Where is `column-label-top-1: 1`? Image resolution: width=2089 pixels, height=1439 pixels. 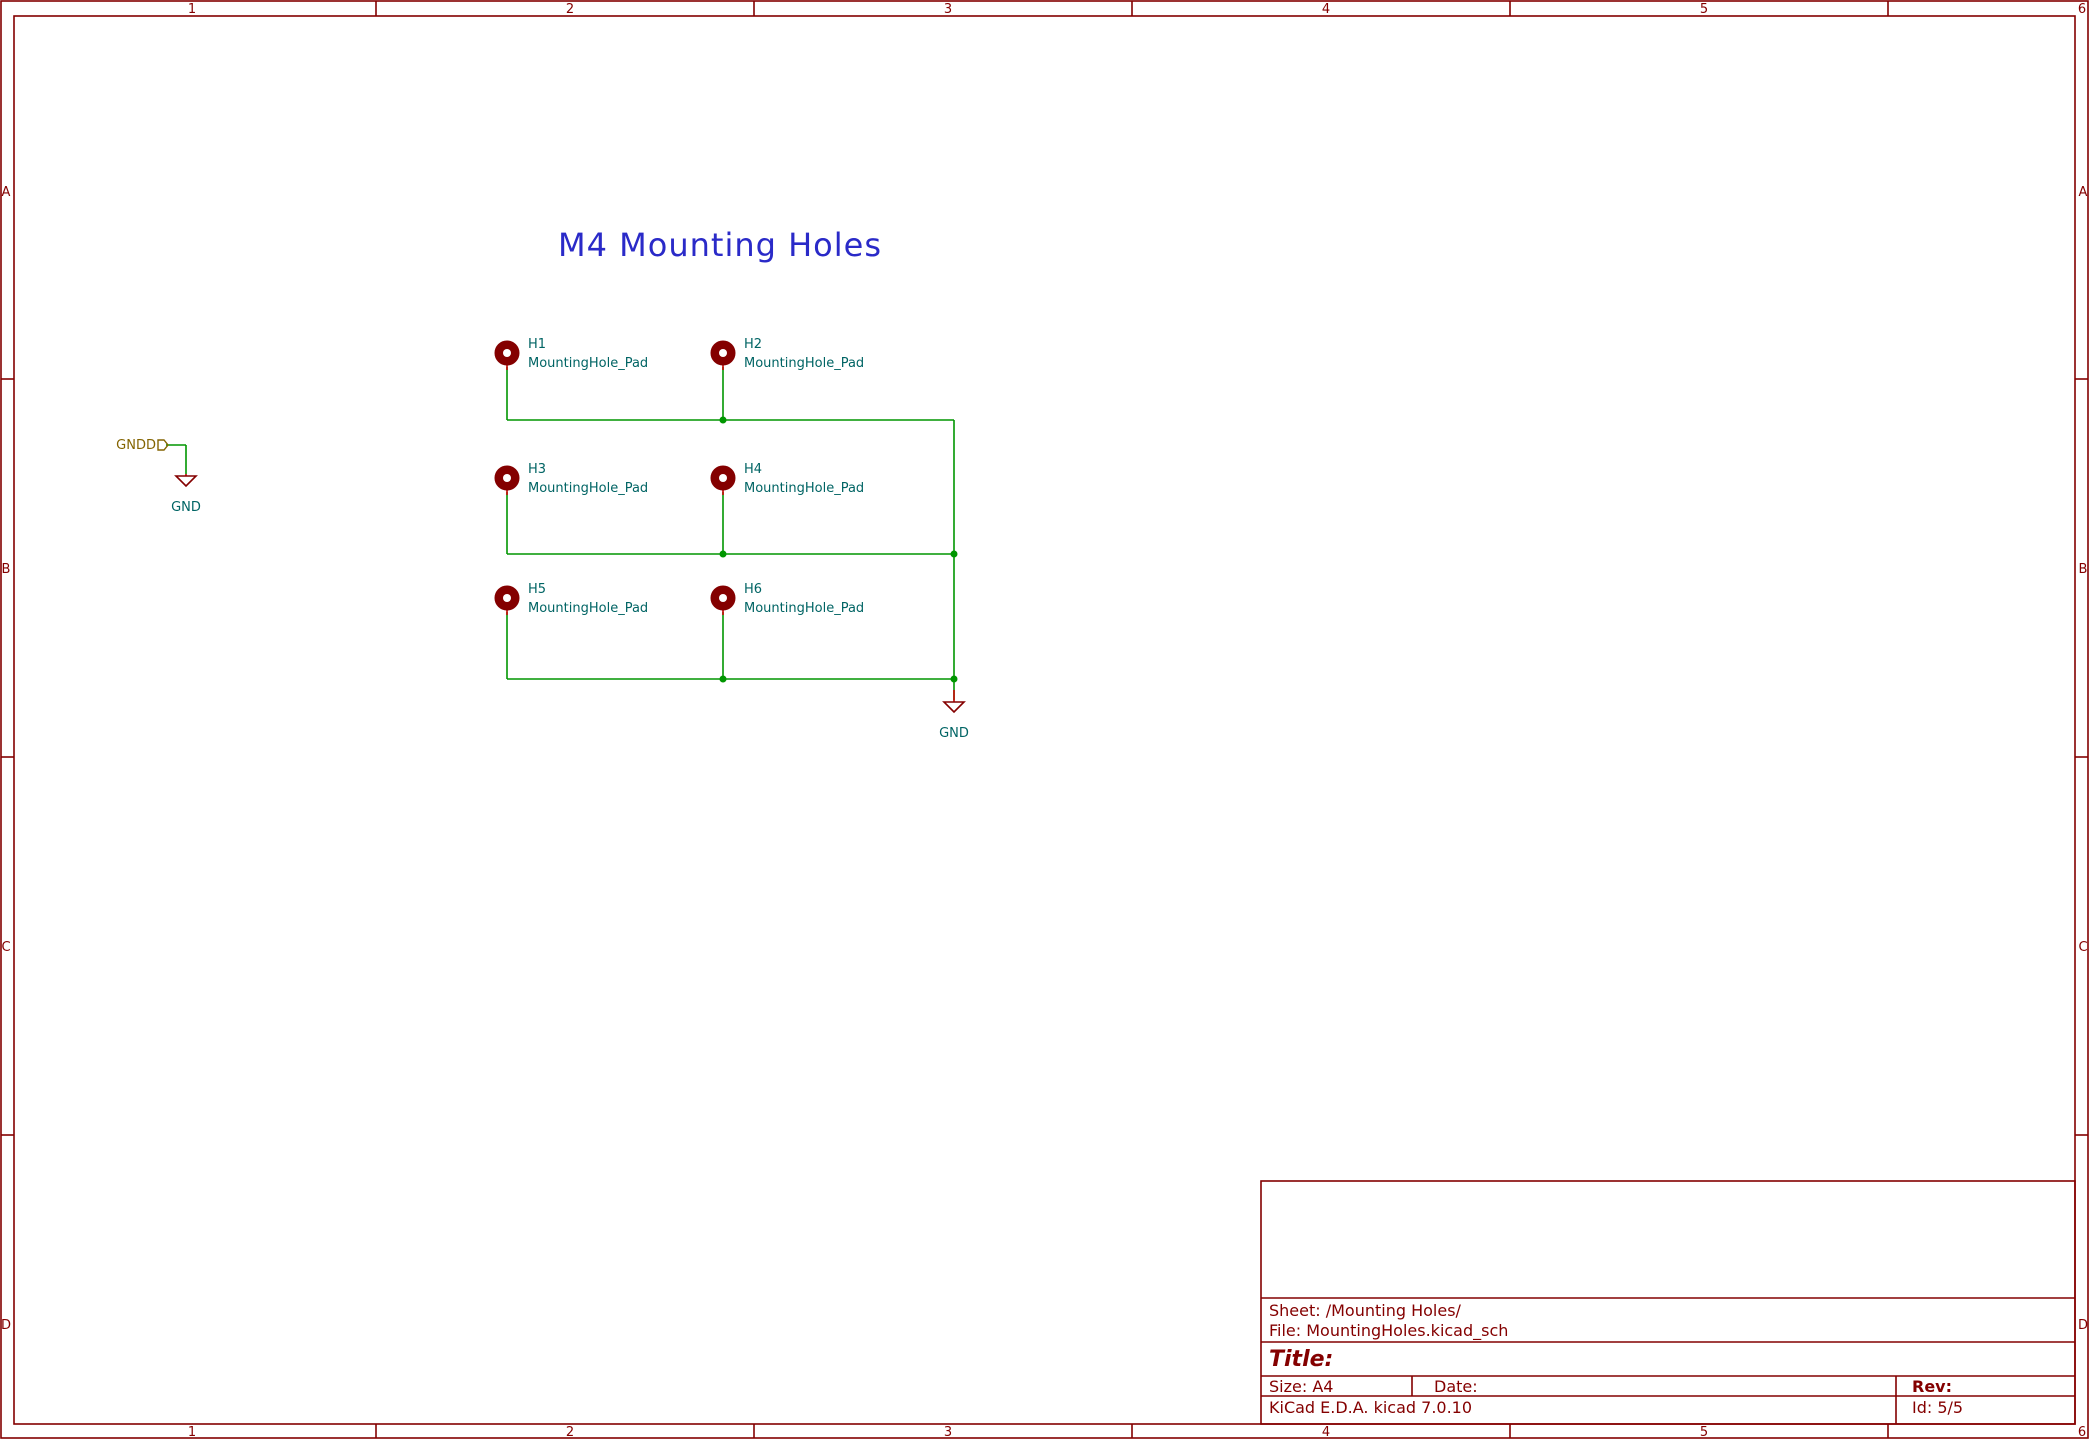 column-label-top-1: 1 is located at coordinates (192, 9).